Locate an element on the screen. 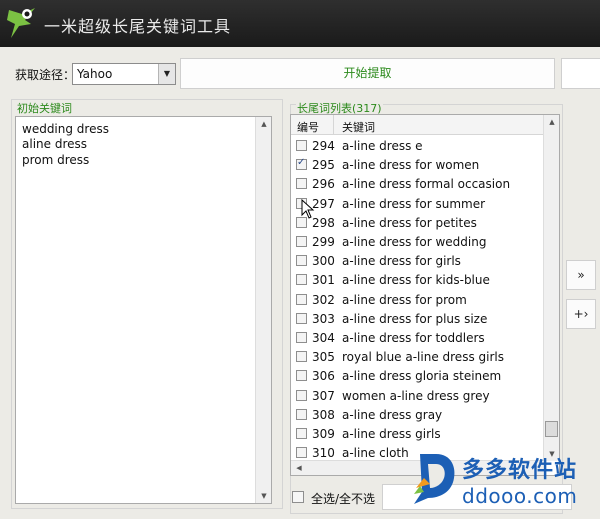 The height and width of the screenshot is (519, 600). select-all-checkbox is located at coordinates (298, 497).